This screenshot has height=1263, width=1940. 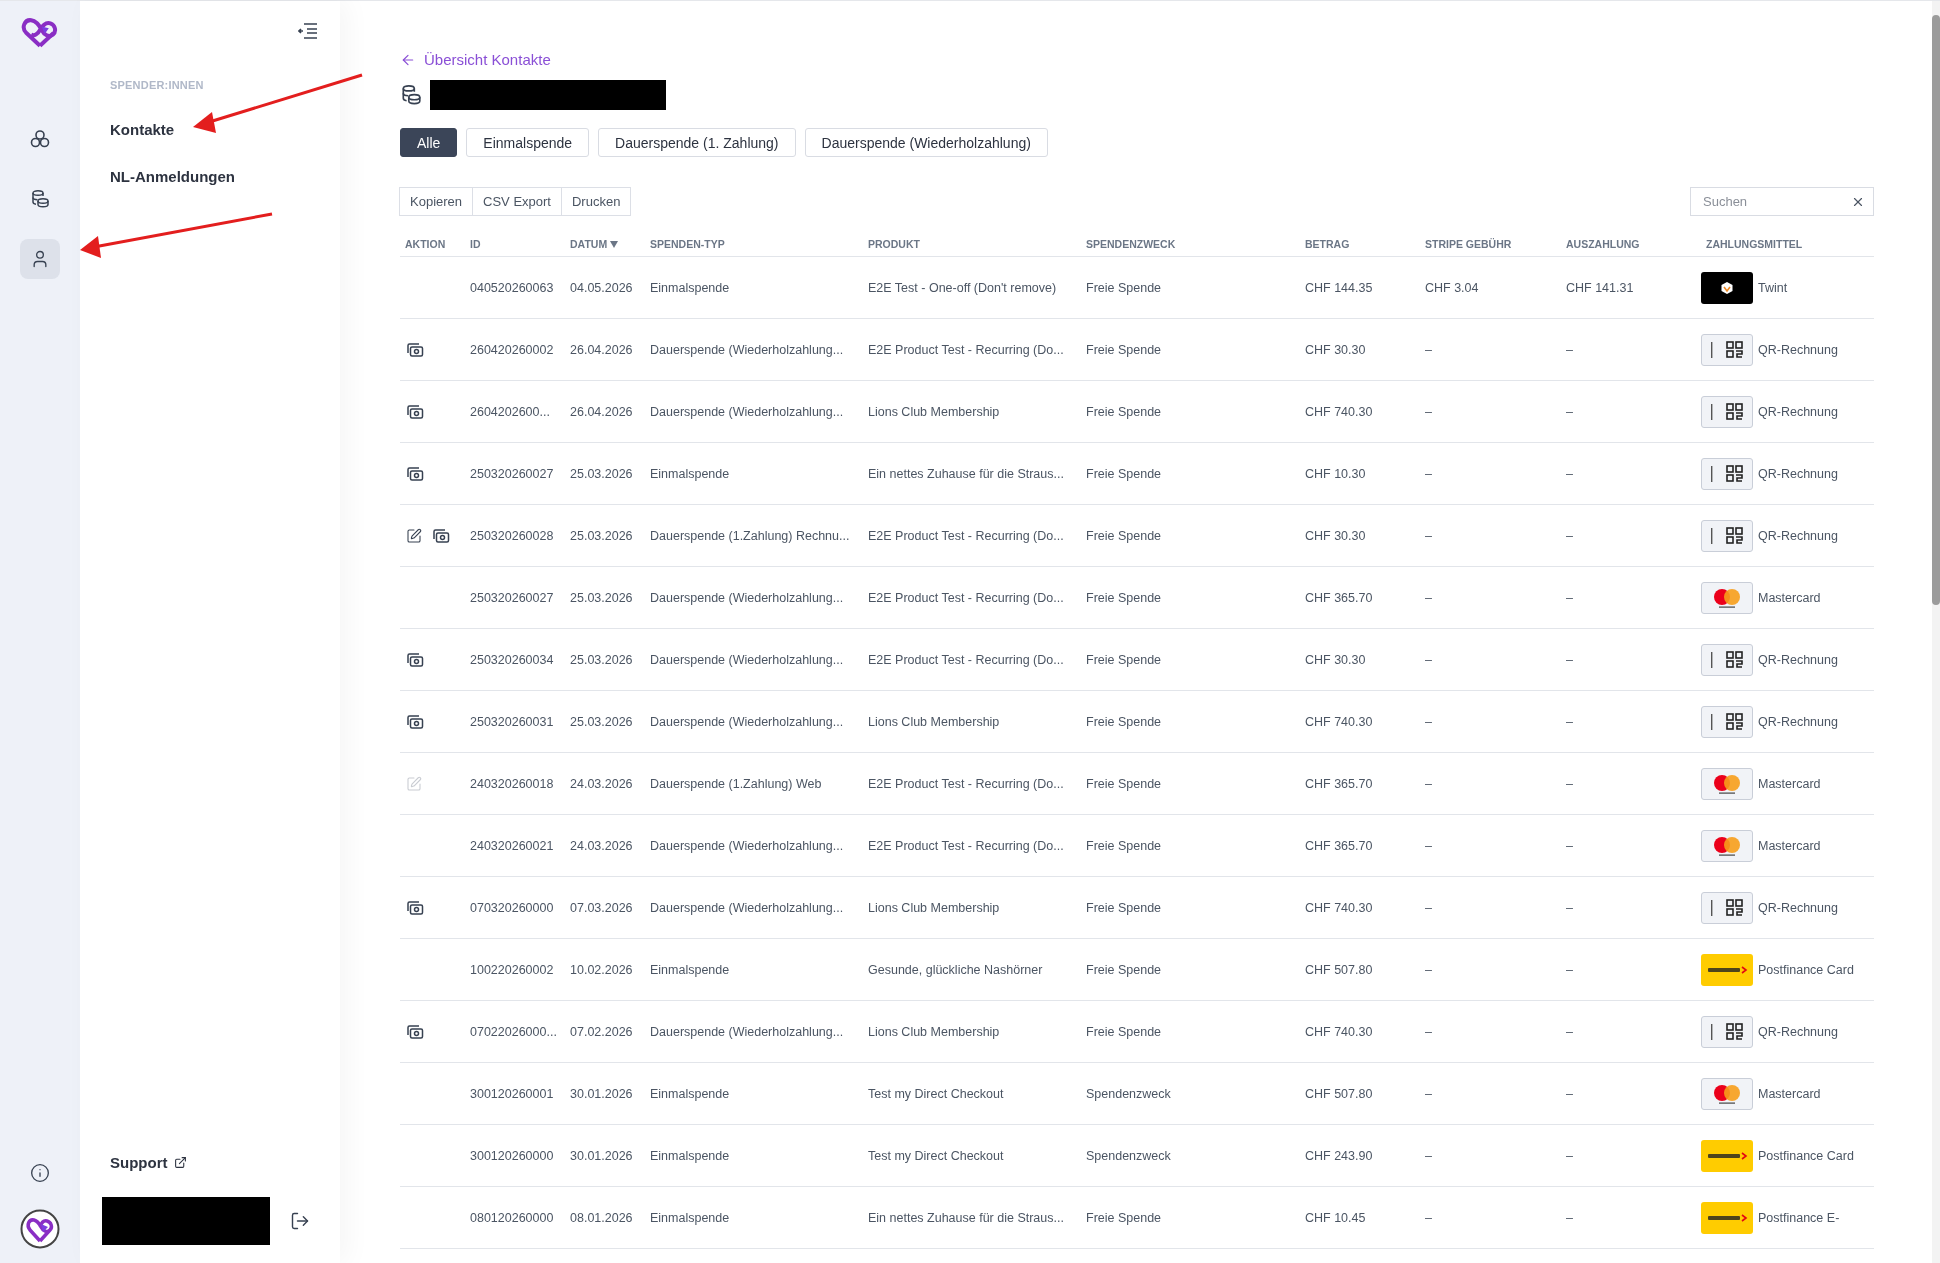 What do you see at coordinates (40, 1229) in the screenshot?
I see `avatar-icon` at bounding box center [40, 1229].